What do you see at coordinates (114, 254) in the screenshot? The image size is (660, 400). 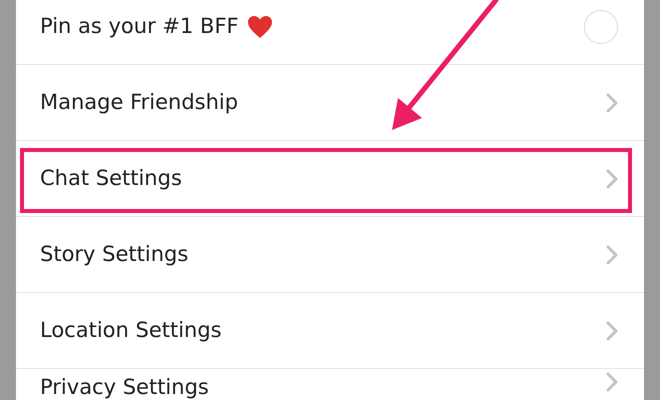 I see `item-label: Story Settings` at bounding box center [114, 254].